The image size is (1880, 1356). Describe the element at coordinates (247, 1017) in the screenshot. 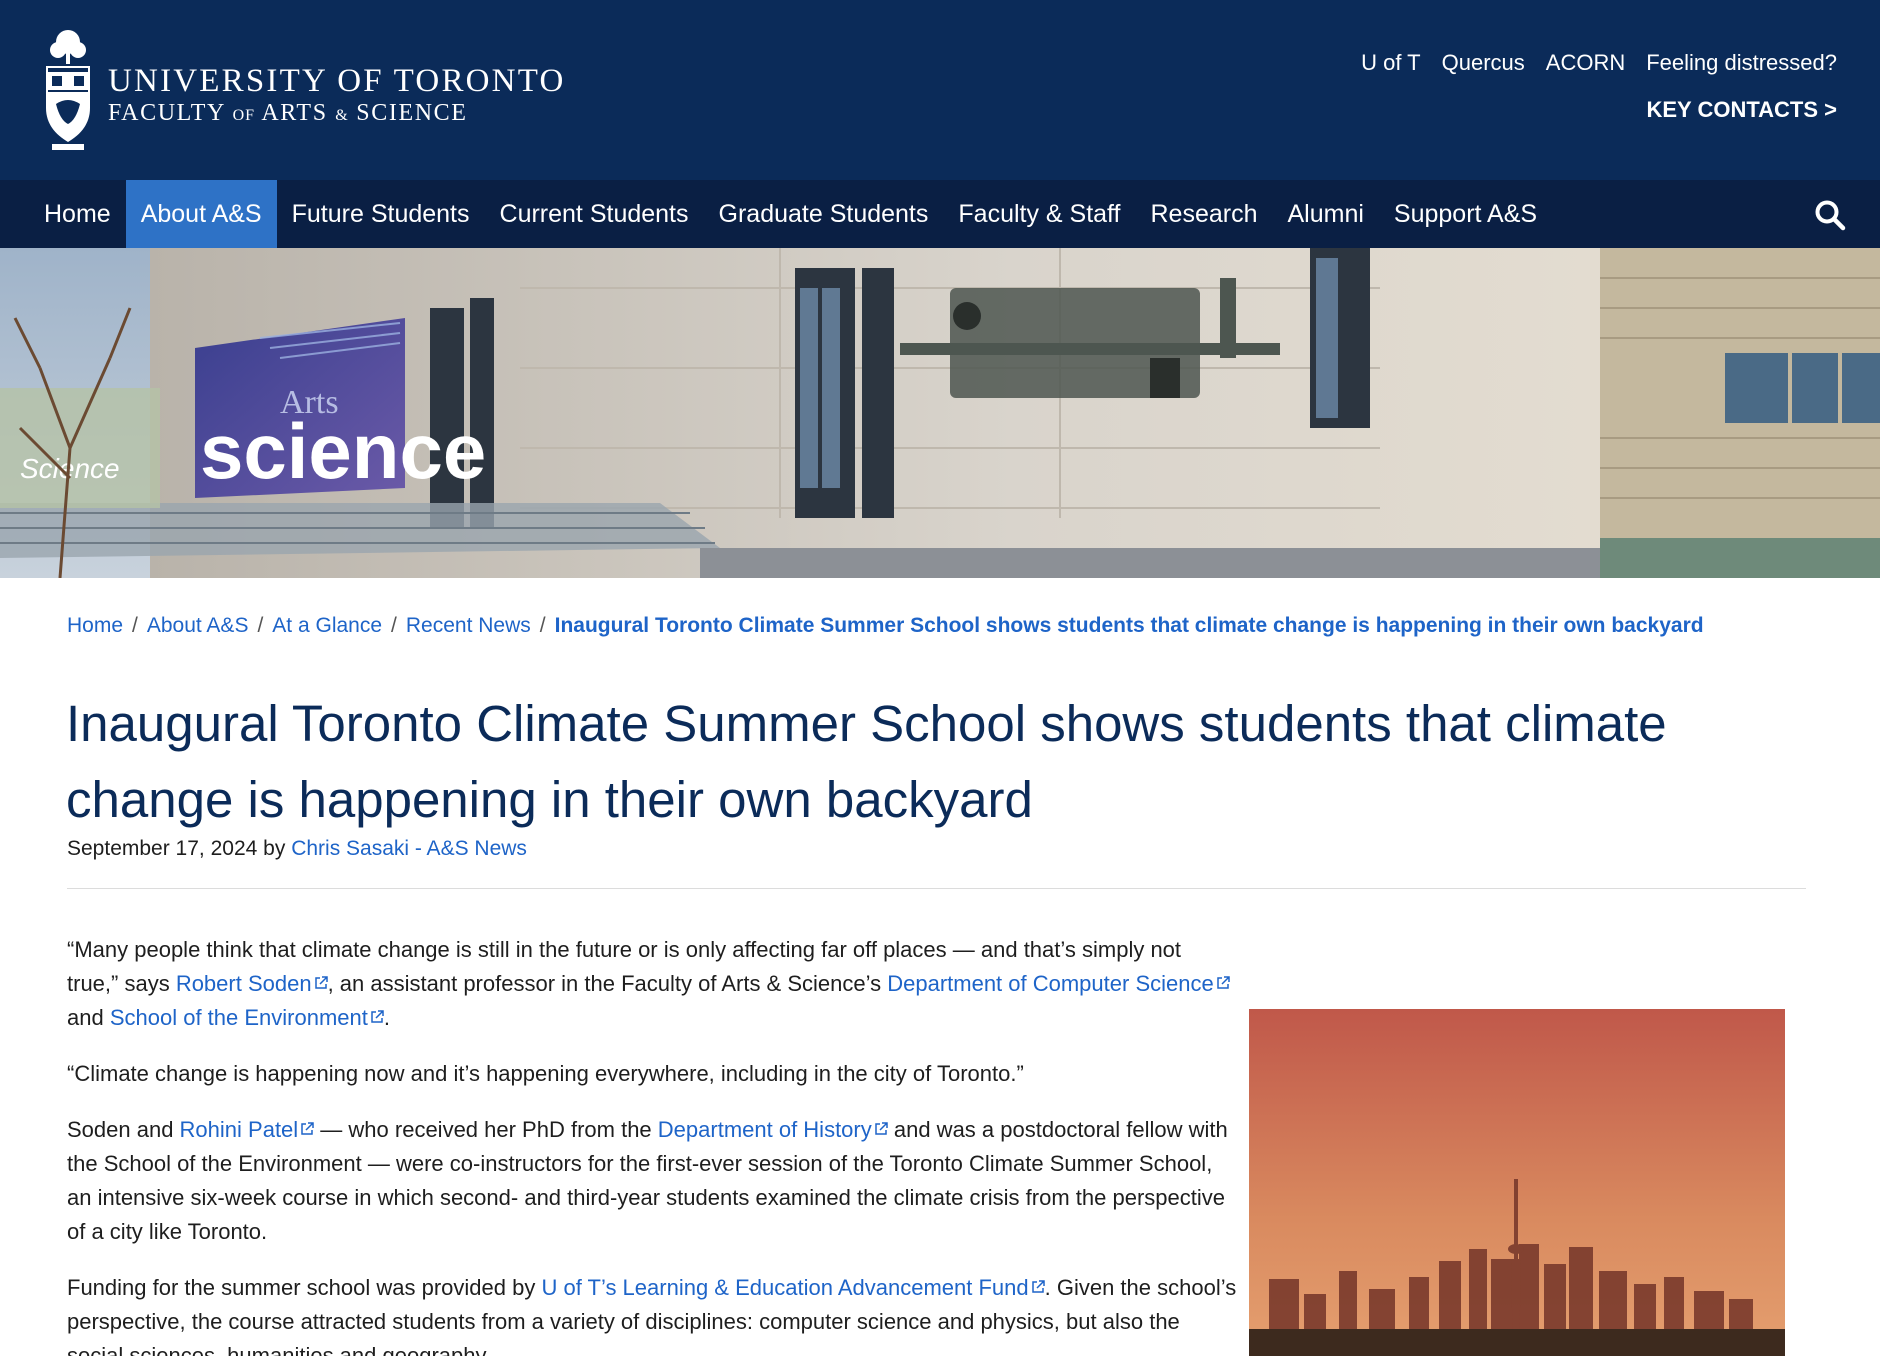

I see `link-school-of-environment: School of the Environment` at that location.